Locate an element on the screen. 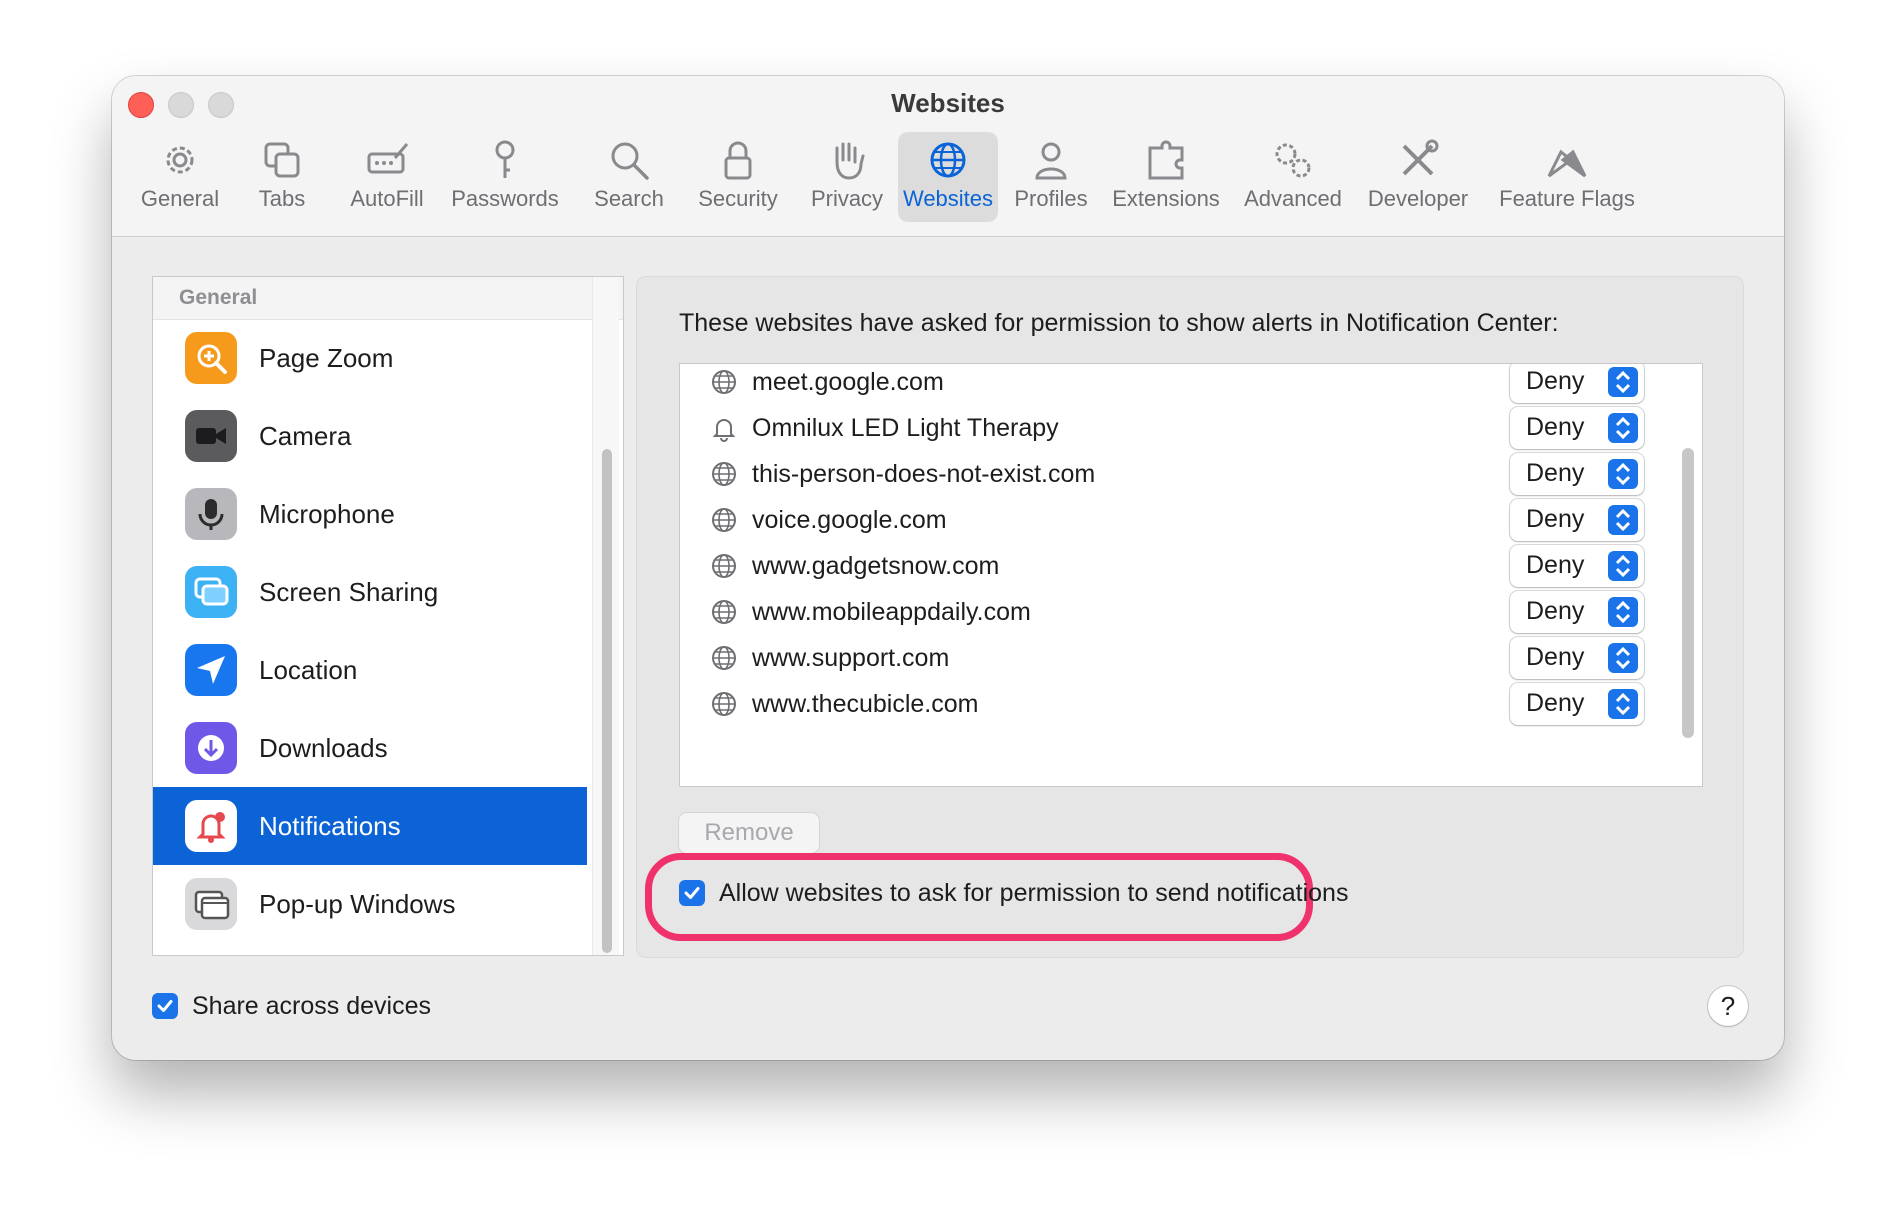  website-list-scrollbar is located at coordinates (1688, 593).